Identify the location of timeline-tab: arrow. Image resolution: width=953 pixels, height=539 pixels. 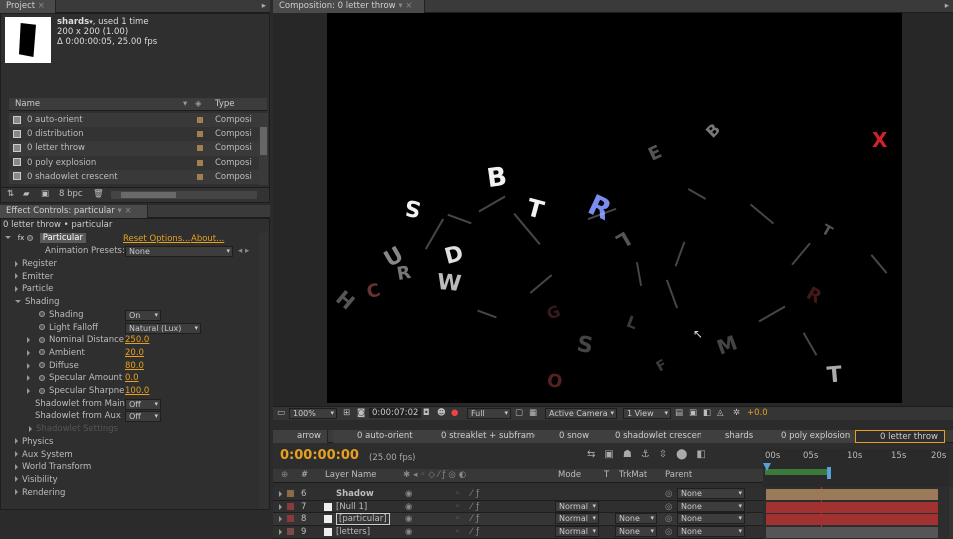
(301, 436).